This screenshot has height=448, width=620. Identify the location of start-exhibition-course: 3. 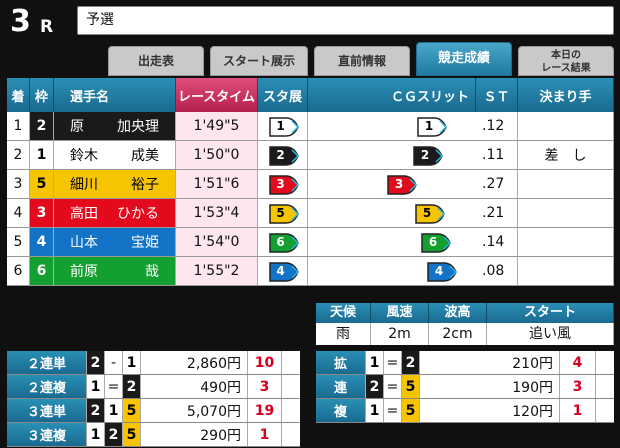
(283, 184).